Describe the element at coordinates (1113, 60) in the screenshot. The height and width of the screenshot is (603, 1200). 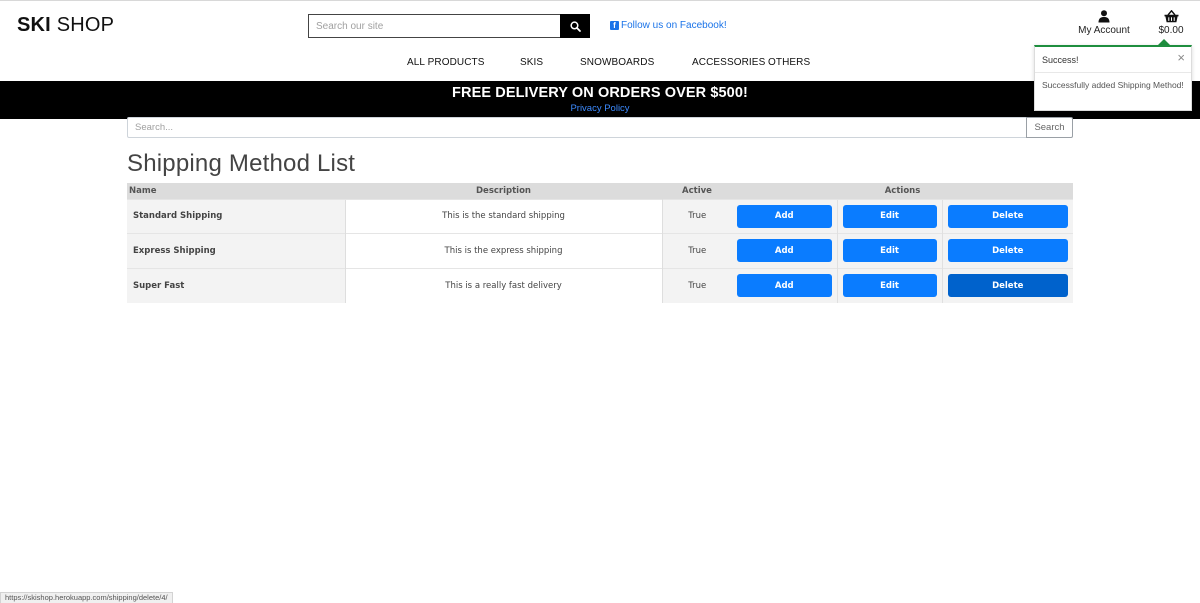
I see `toast-header: Success! ×` at that location.